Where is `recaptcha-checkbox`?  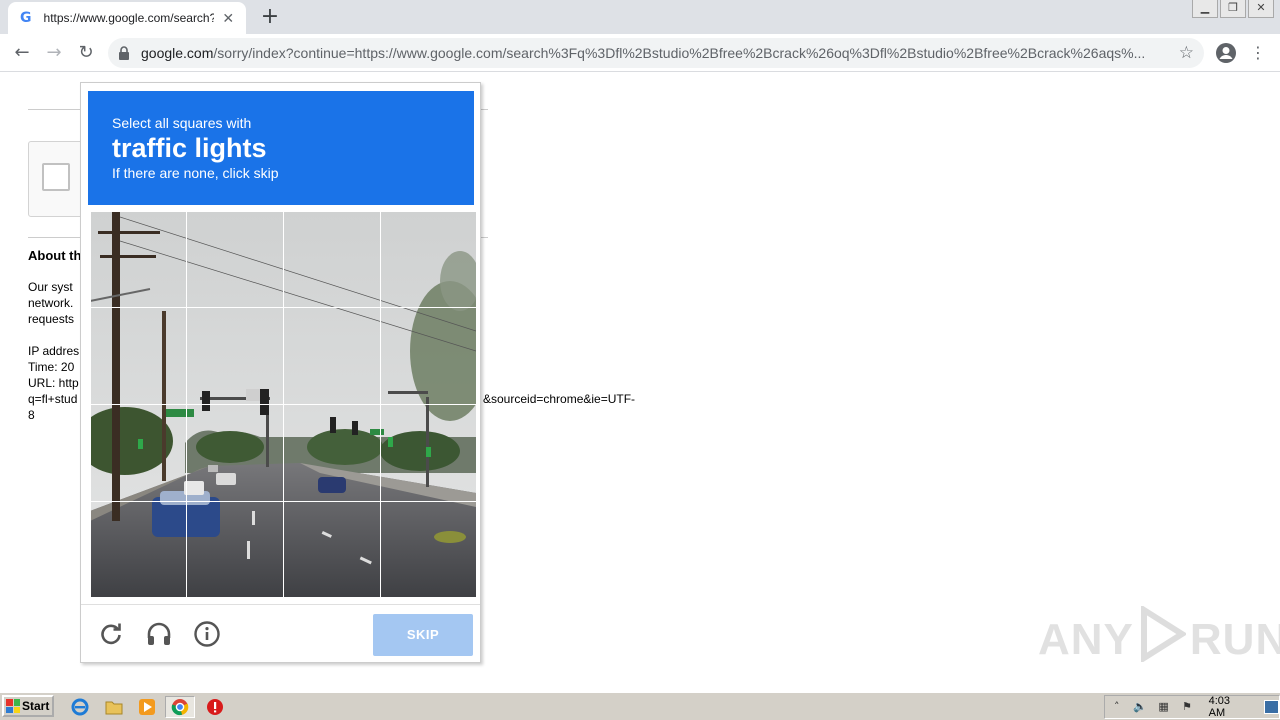
recaptcha-checkbox is located at coordinates (56, 177).